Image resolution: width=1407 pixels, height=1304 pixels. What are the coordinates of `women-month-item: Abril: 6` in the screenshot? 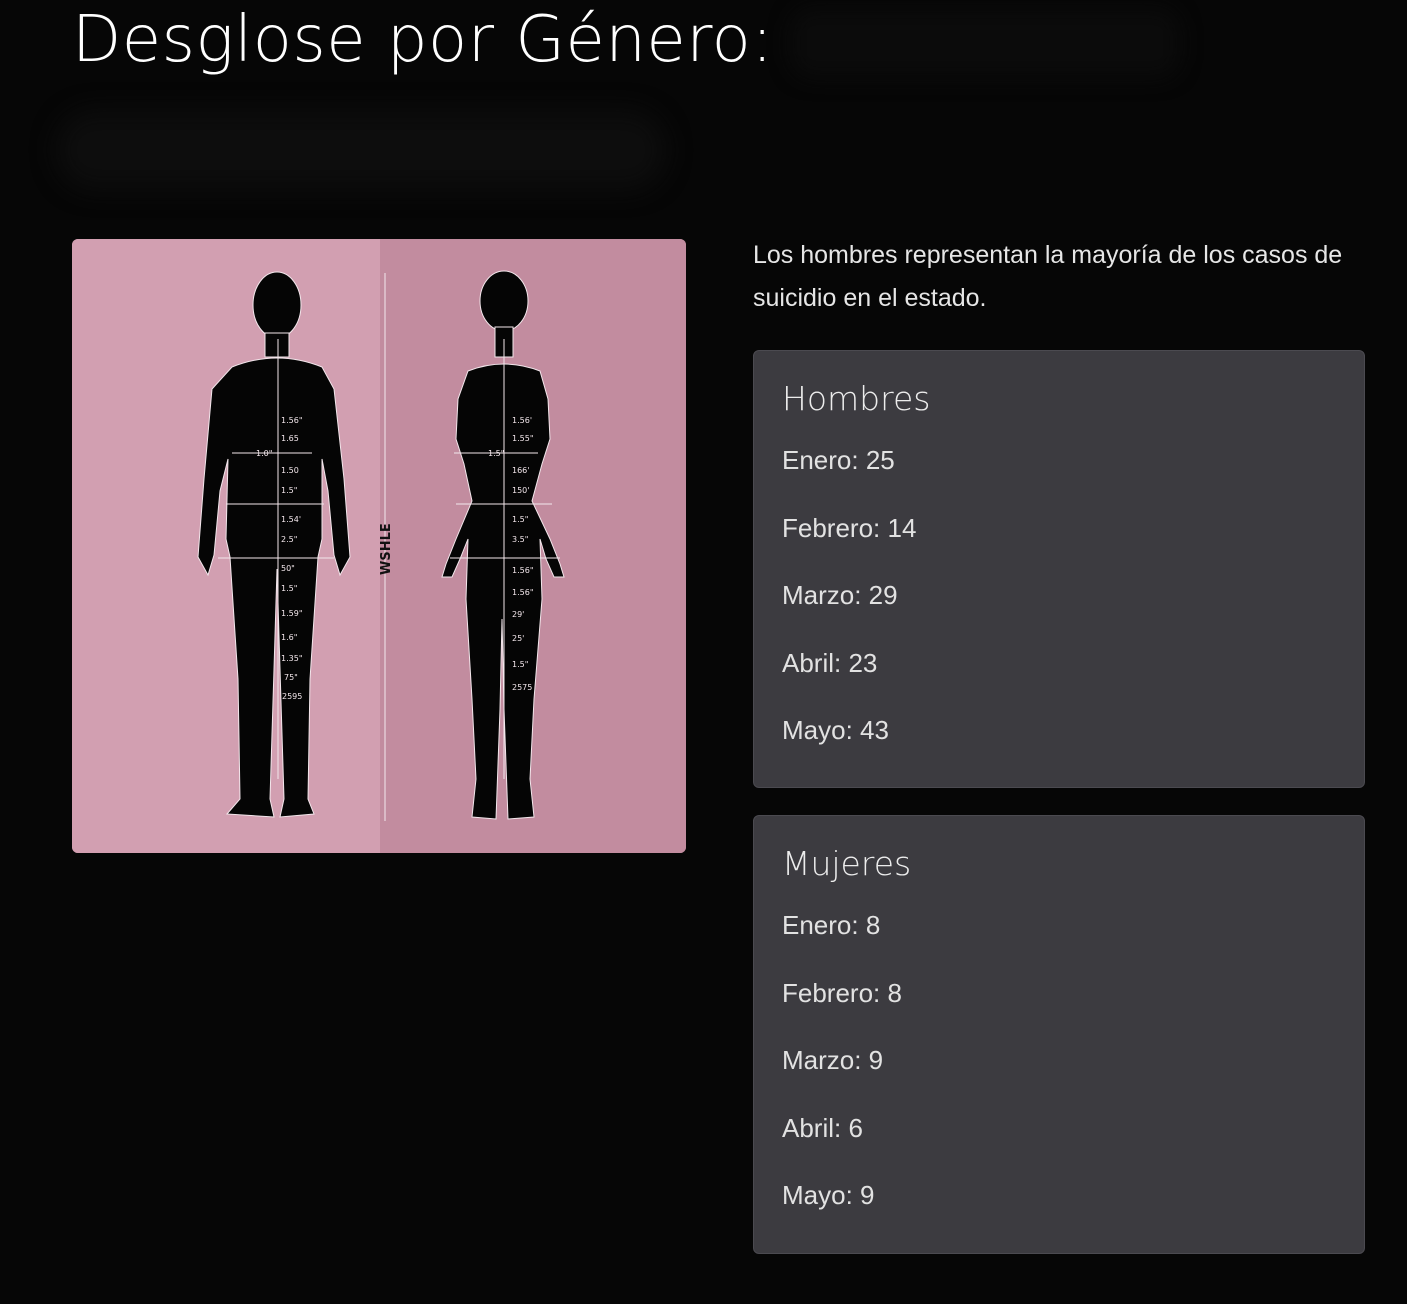 It's located at (822, 1127).